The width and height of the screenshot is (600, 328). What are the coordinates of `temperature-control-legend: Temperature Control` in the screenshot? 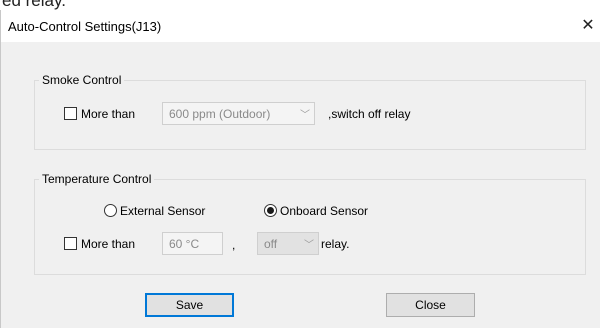 It's located at (97, 179).